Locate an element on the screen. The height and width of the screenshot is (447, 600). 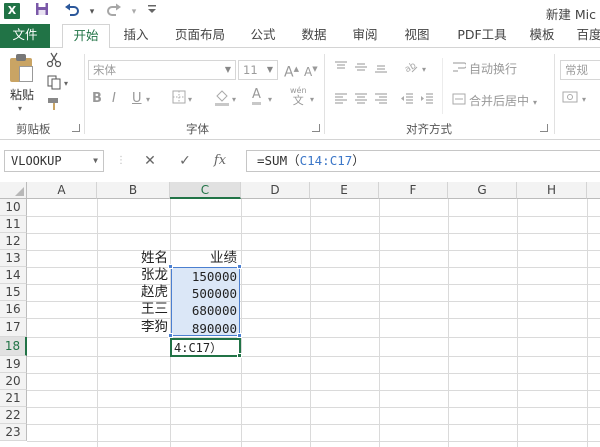
save-icon is located at coordinates (42, 12).